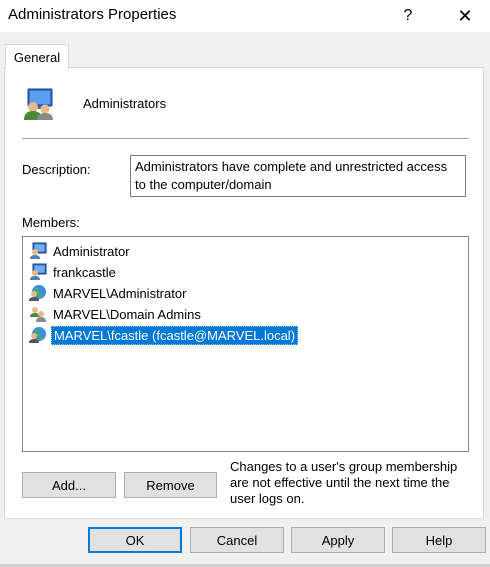 Image resolution: width=490 pixels, height=567 pixels. Describe the element at coordinates (338, 540) in the screenshot. I see `apply-button: Apply` at that location.